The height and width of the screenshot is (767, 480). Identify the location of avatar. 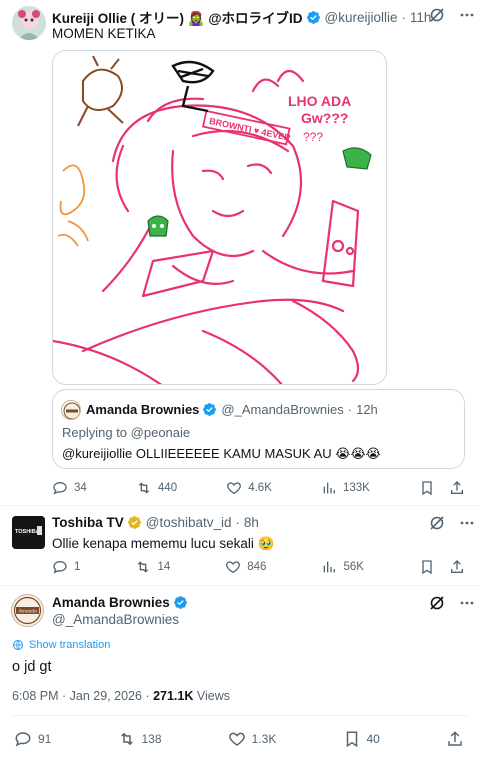
(29, 23).